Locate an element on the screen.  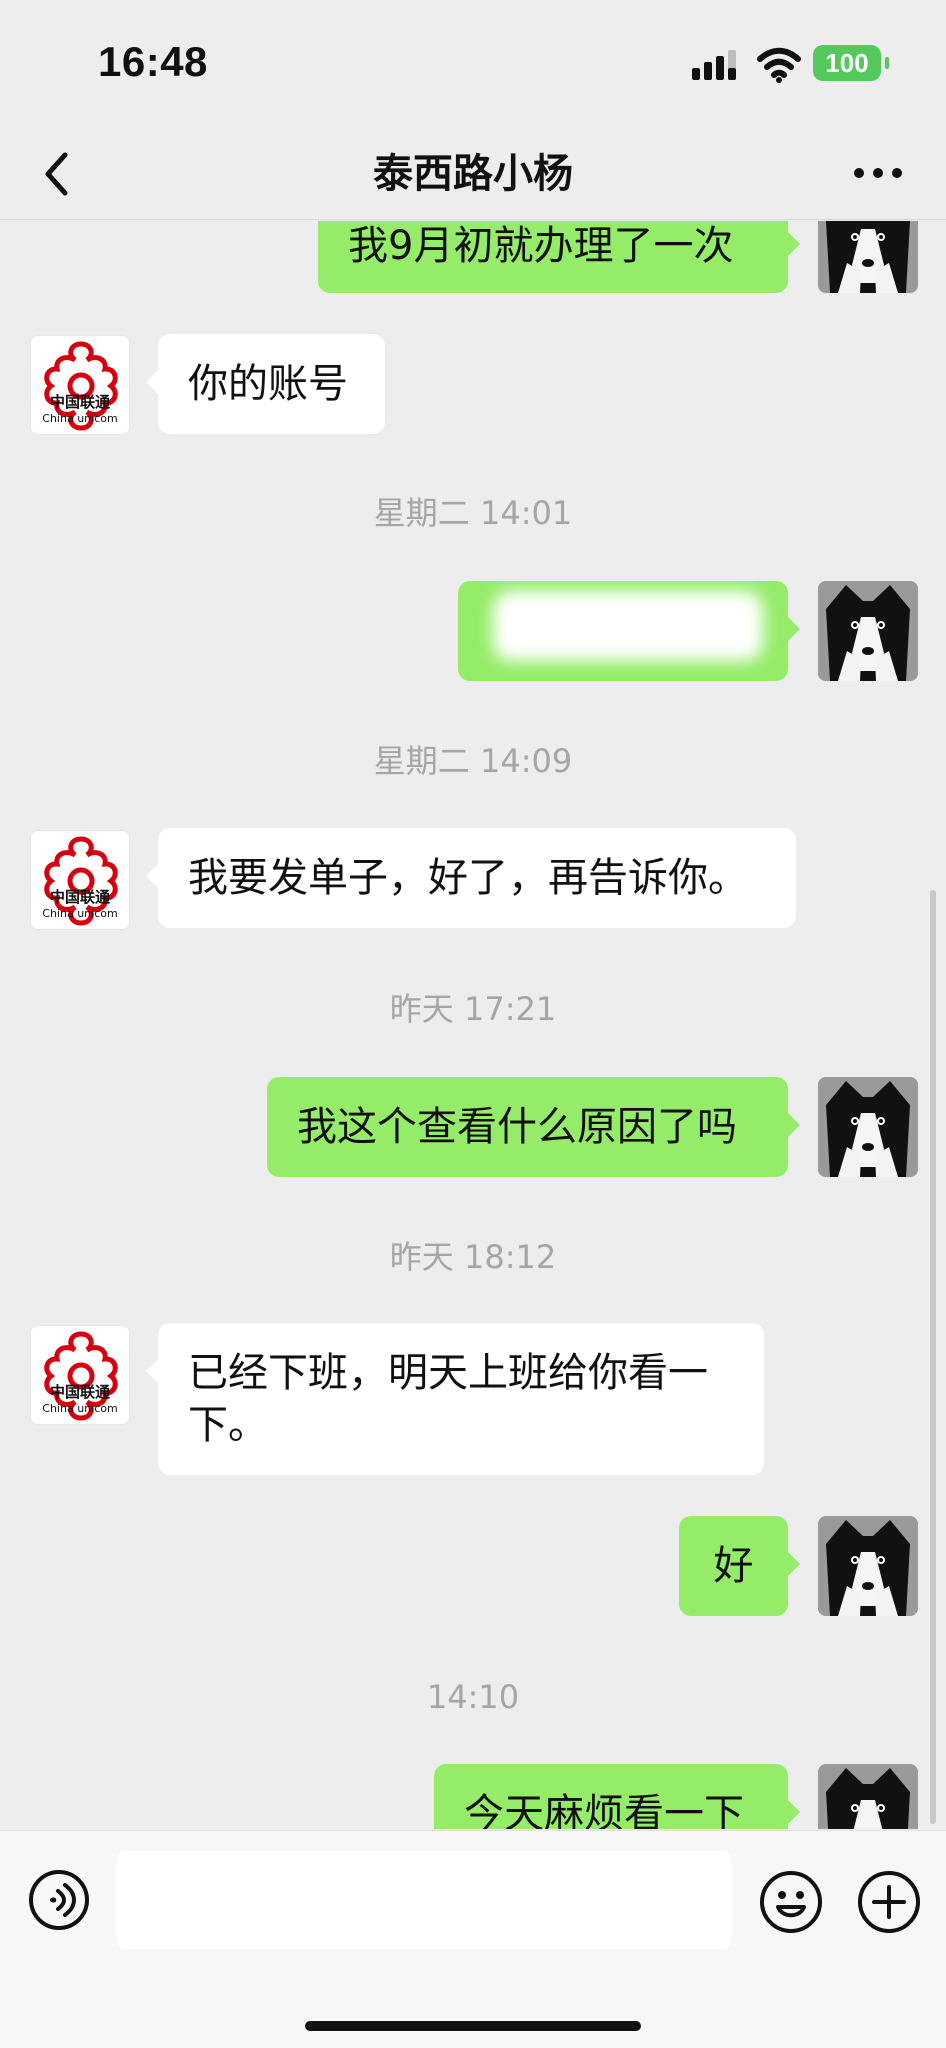
wifi-icon is located at coordinates (779, 65).